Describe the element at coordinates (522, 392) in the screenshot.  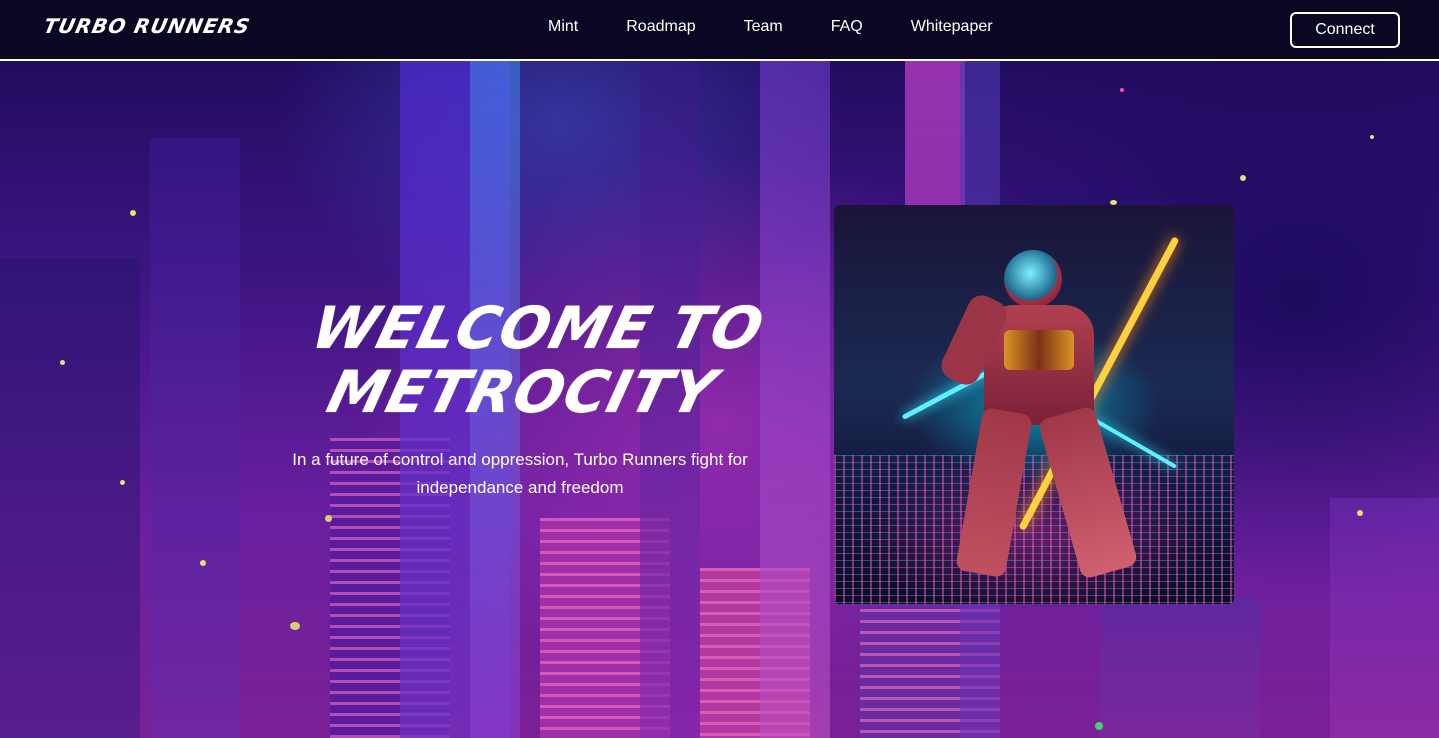
I see `hero-title-line-2: METROCITY` at that location.